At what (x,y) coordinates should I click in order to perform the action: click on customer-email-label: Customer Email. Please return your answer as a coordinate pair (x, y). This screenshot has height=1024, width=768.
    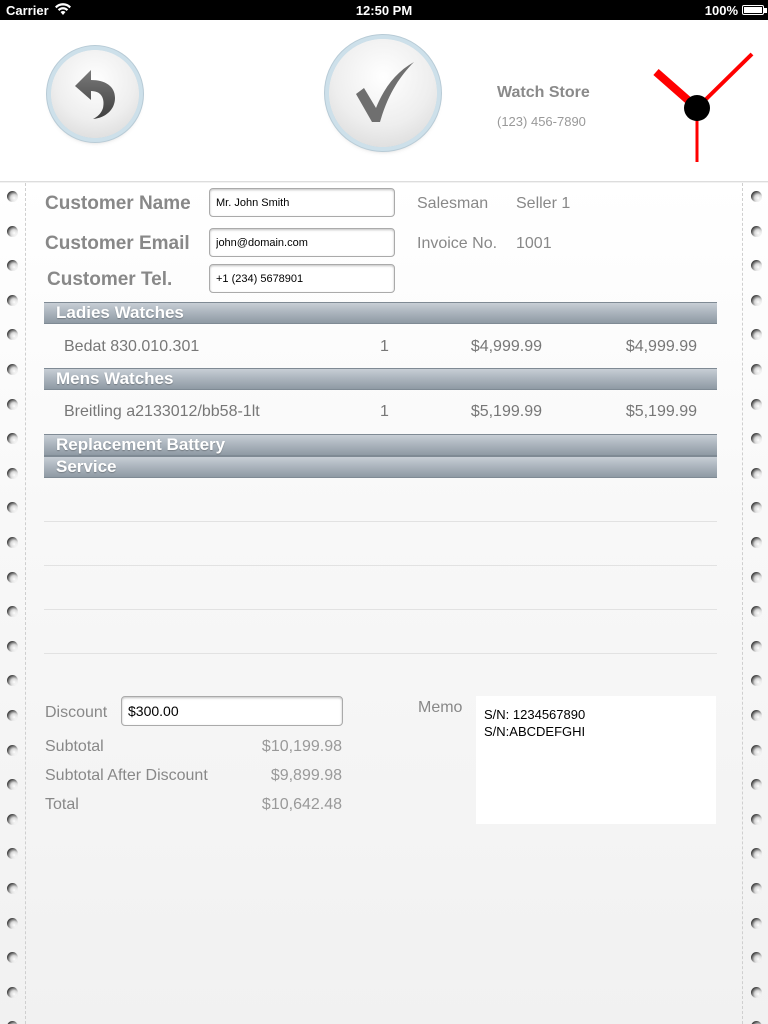
    Looking at the image, I should click on (117, 243).